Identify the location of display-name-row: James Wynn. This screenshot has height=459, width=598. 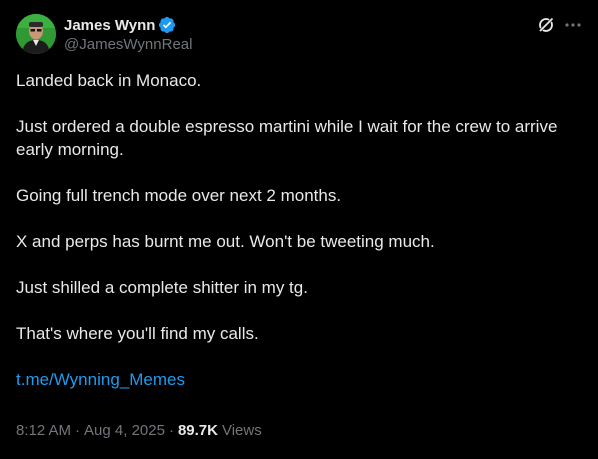
(128, 25).